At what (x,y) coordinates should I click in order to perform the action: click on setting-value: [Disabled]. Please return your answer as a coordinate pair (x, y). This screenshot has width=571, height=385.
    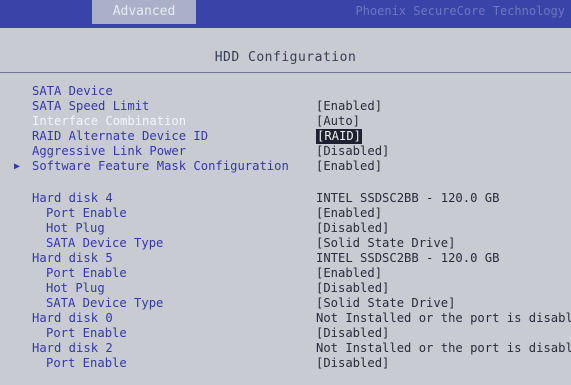
    Looking at the image, I should click on (353, 151).